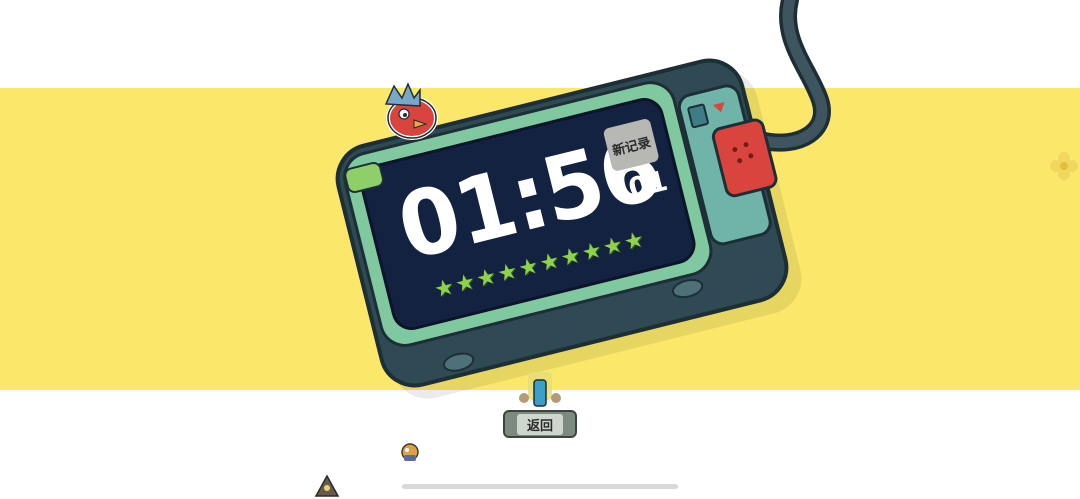 This screenshot has height=499, width=1080. Describe the element at coordinates (327, 485) in the screenshot. I see `hooded-character-icon` at that location.